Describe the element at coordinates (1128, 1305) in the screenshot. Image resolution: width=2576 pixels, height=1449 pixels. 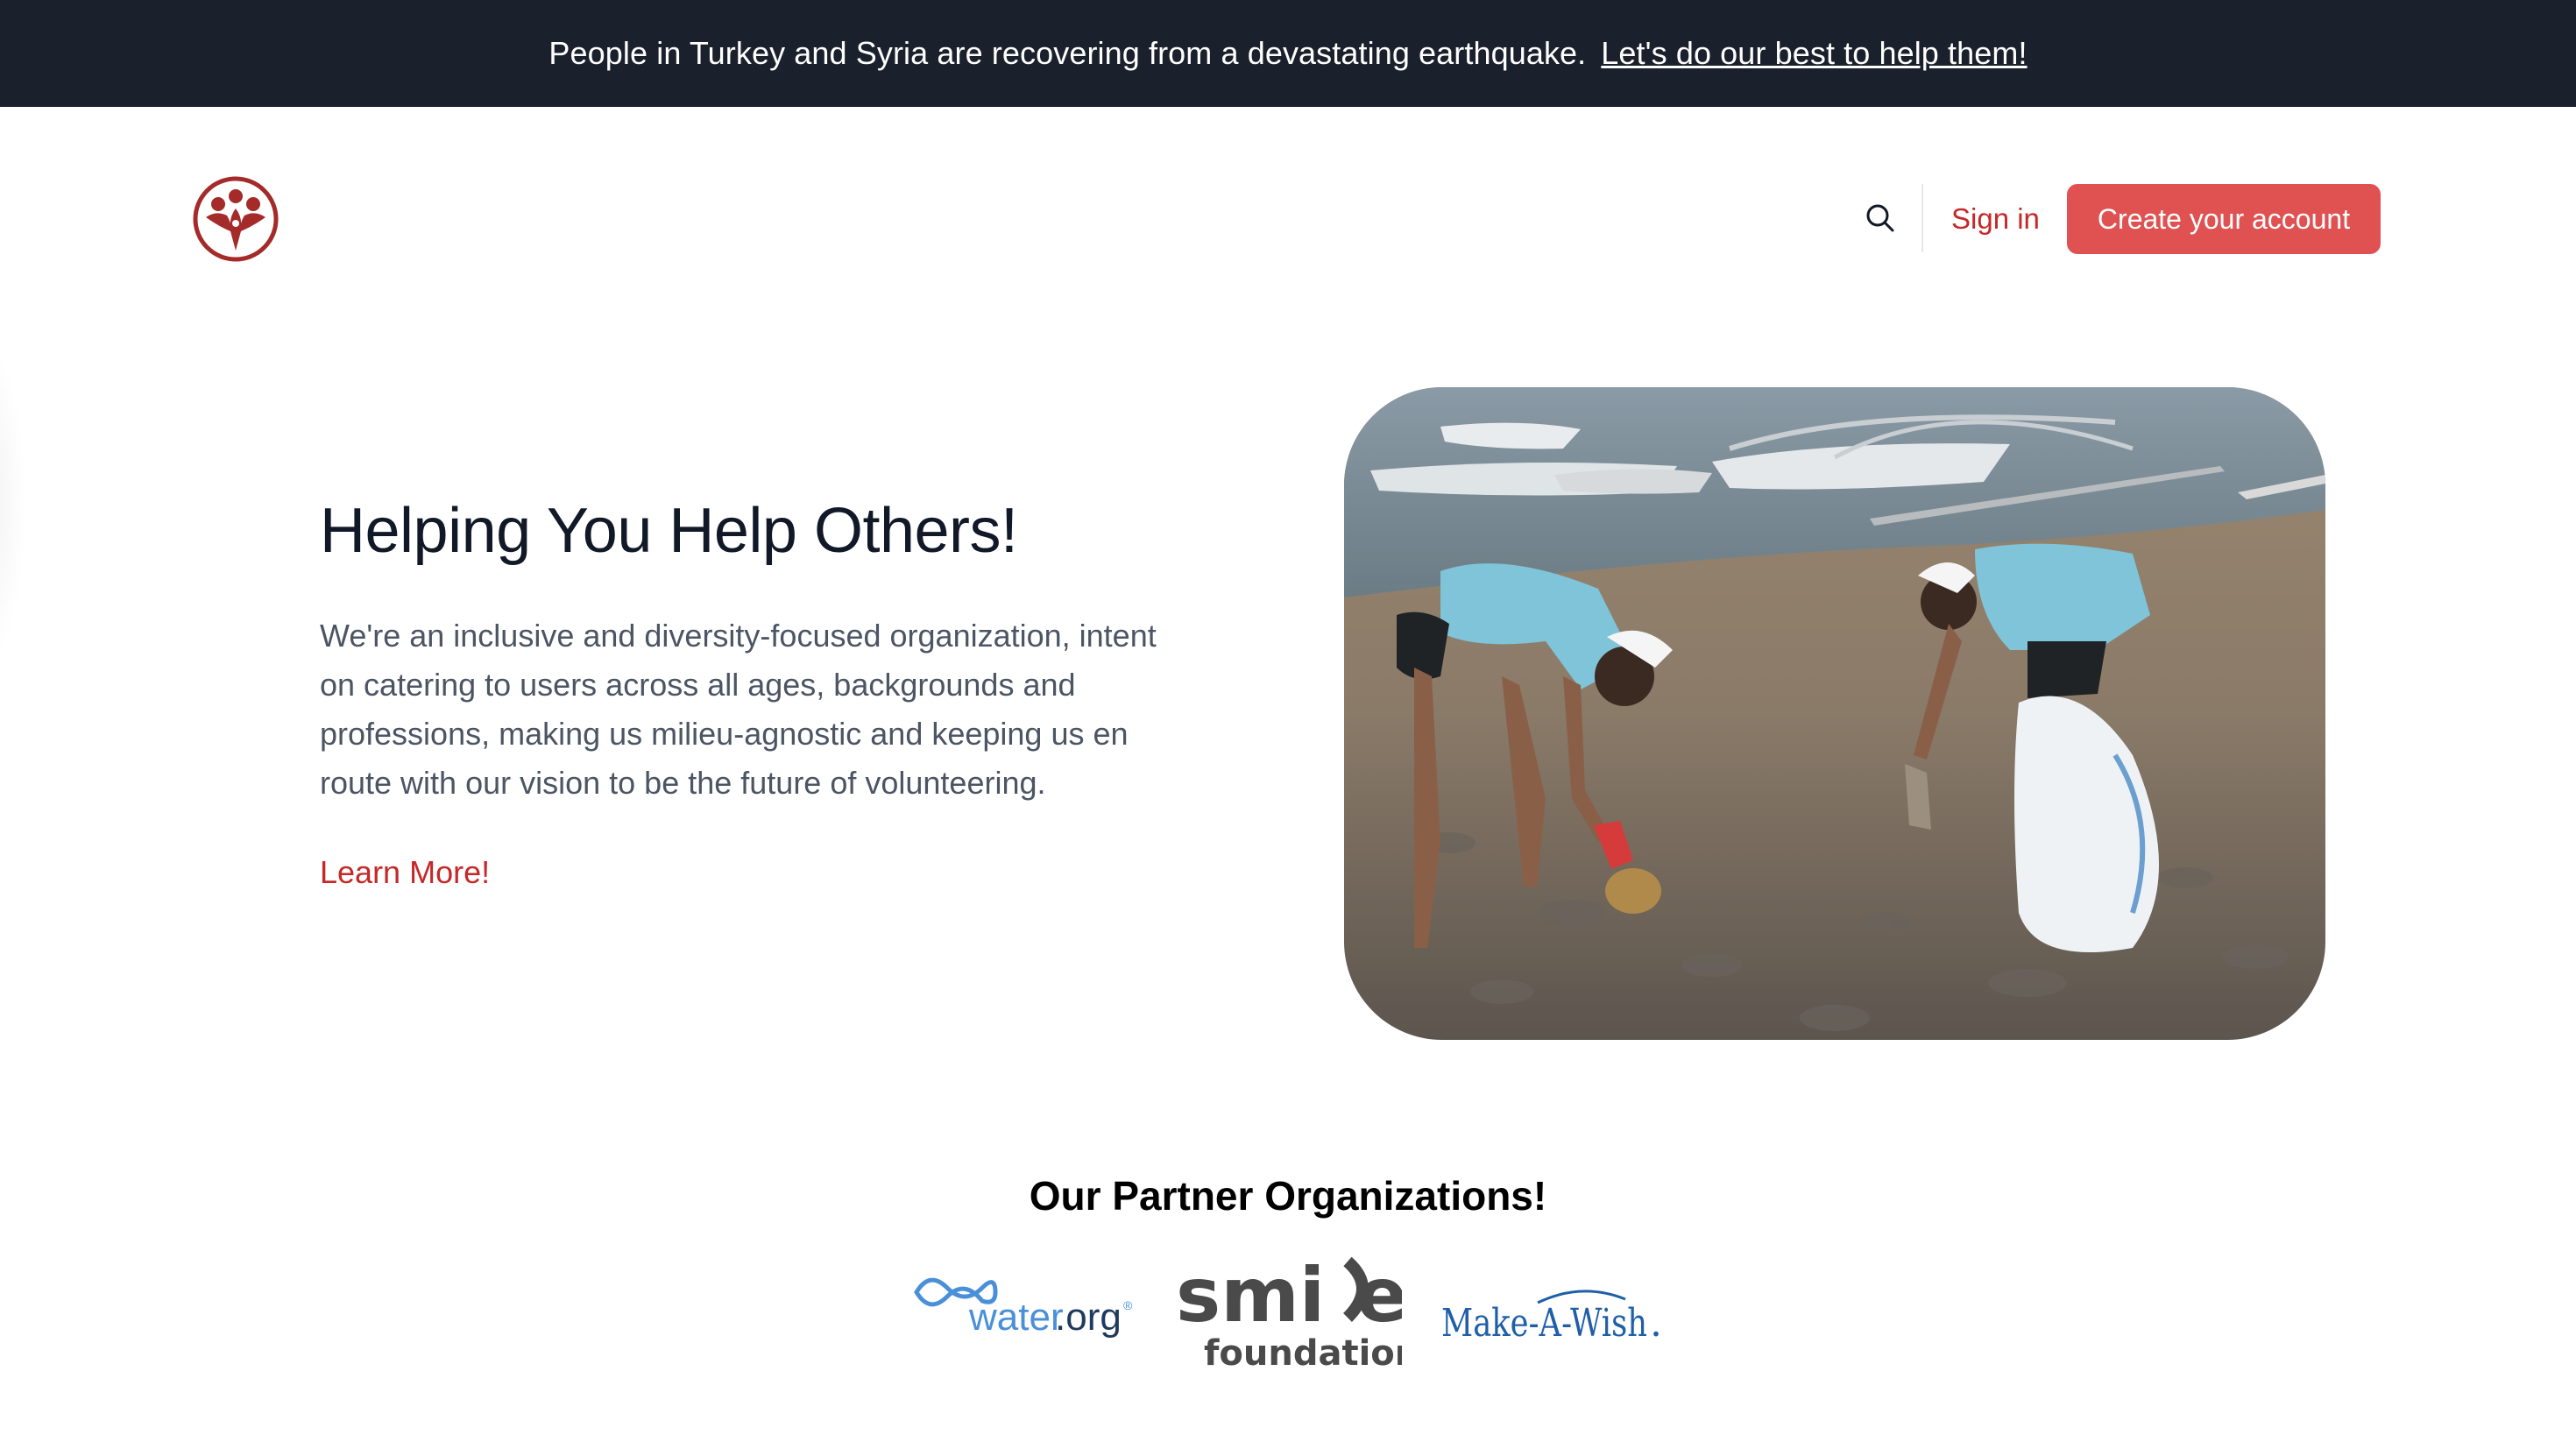
I see `water-org-registered-mark: ®` at that location.